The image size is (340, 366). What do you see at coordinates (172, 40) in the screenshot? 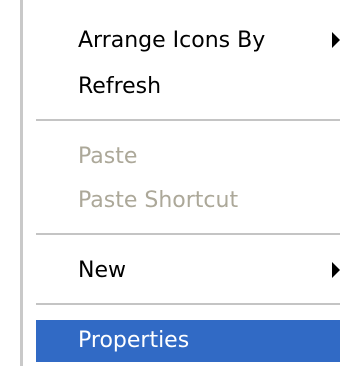
I see `menu-item-label: Arrange Icons By` at bounding box center [172, 40].